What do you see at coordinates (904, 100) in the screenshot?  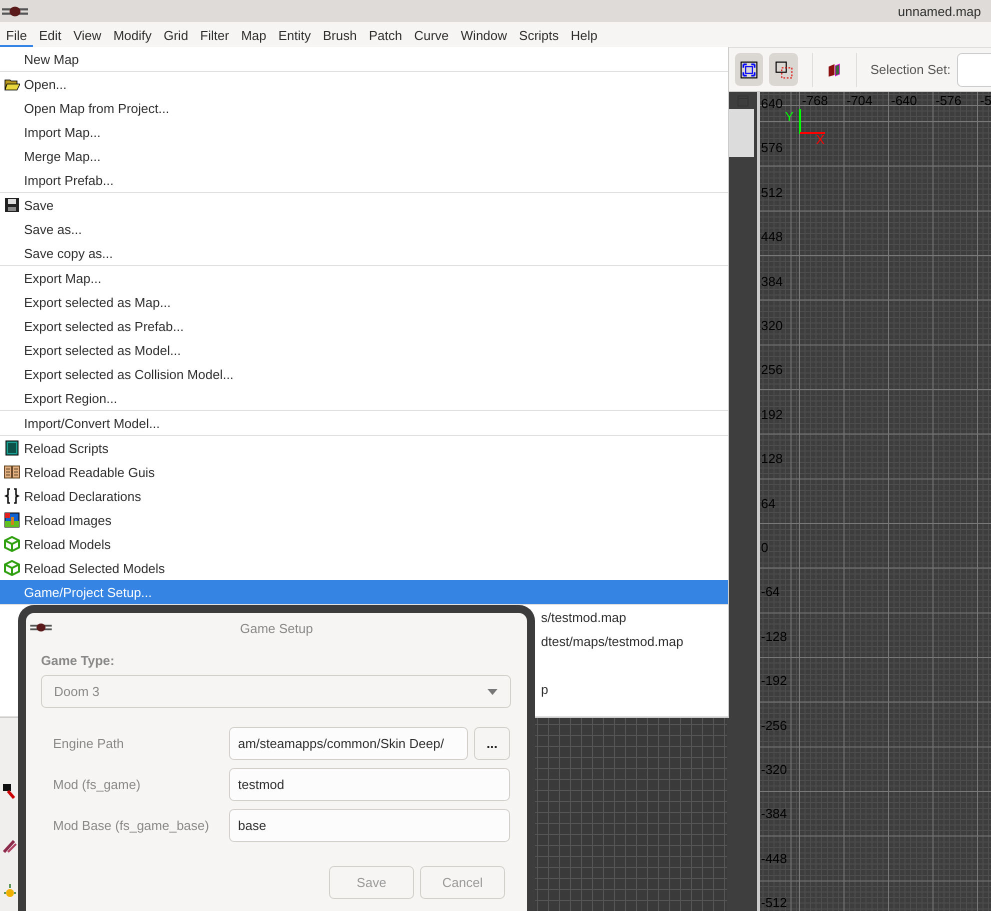 I see `grid-coordinate-label: -640` at bounding box center [904, 100].